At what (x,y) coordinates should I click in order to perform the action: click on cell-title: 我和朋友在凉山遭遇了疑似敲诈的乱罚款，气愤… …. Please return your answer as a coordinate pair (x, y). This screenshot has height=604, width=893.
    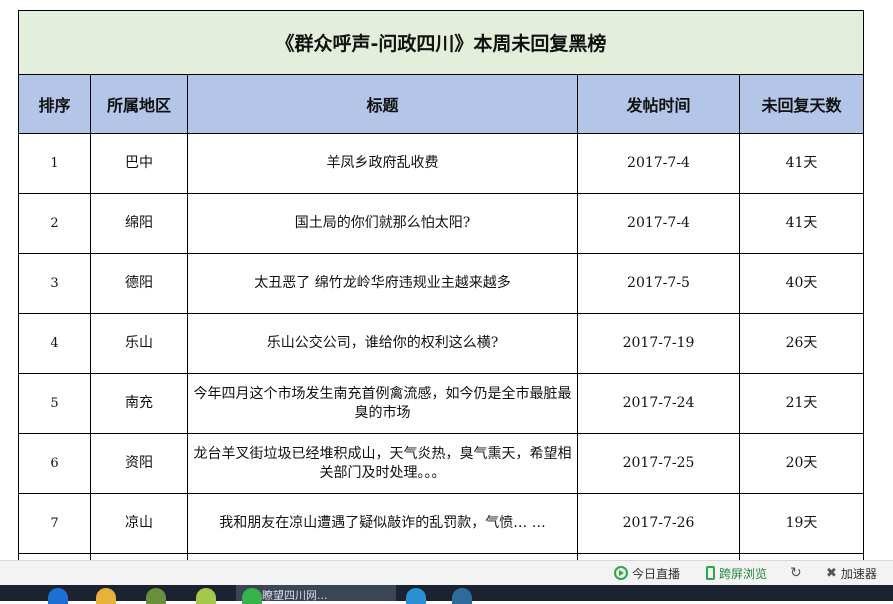
    Looking at the image, I should click on (382, 523).